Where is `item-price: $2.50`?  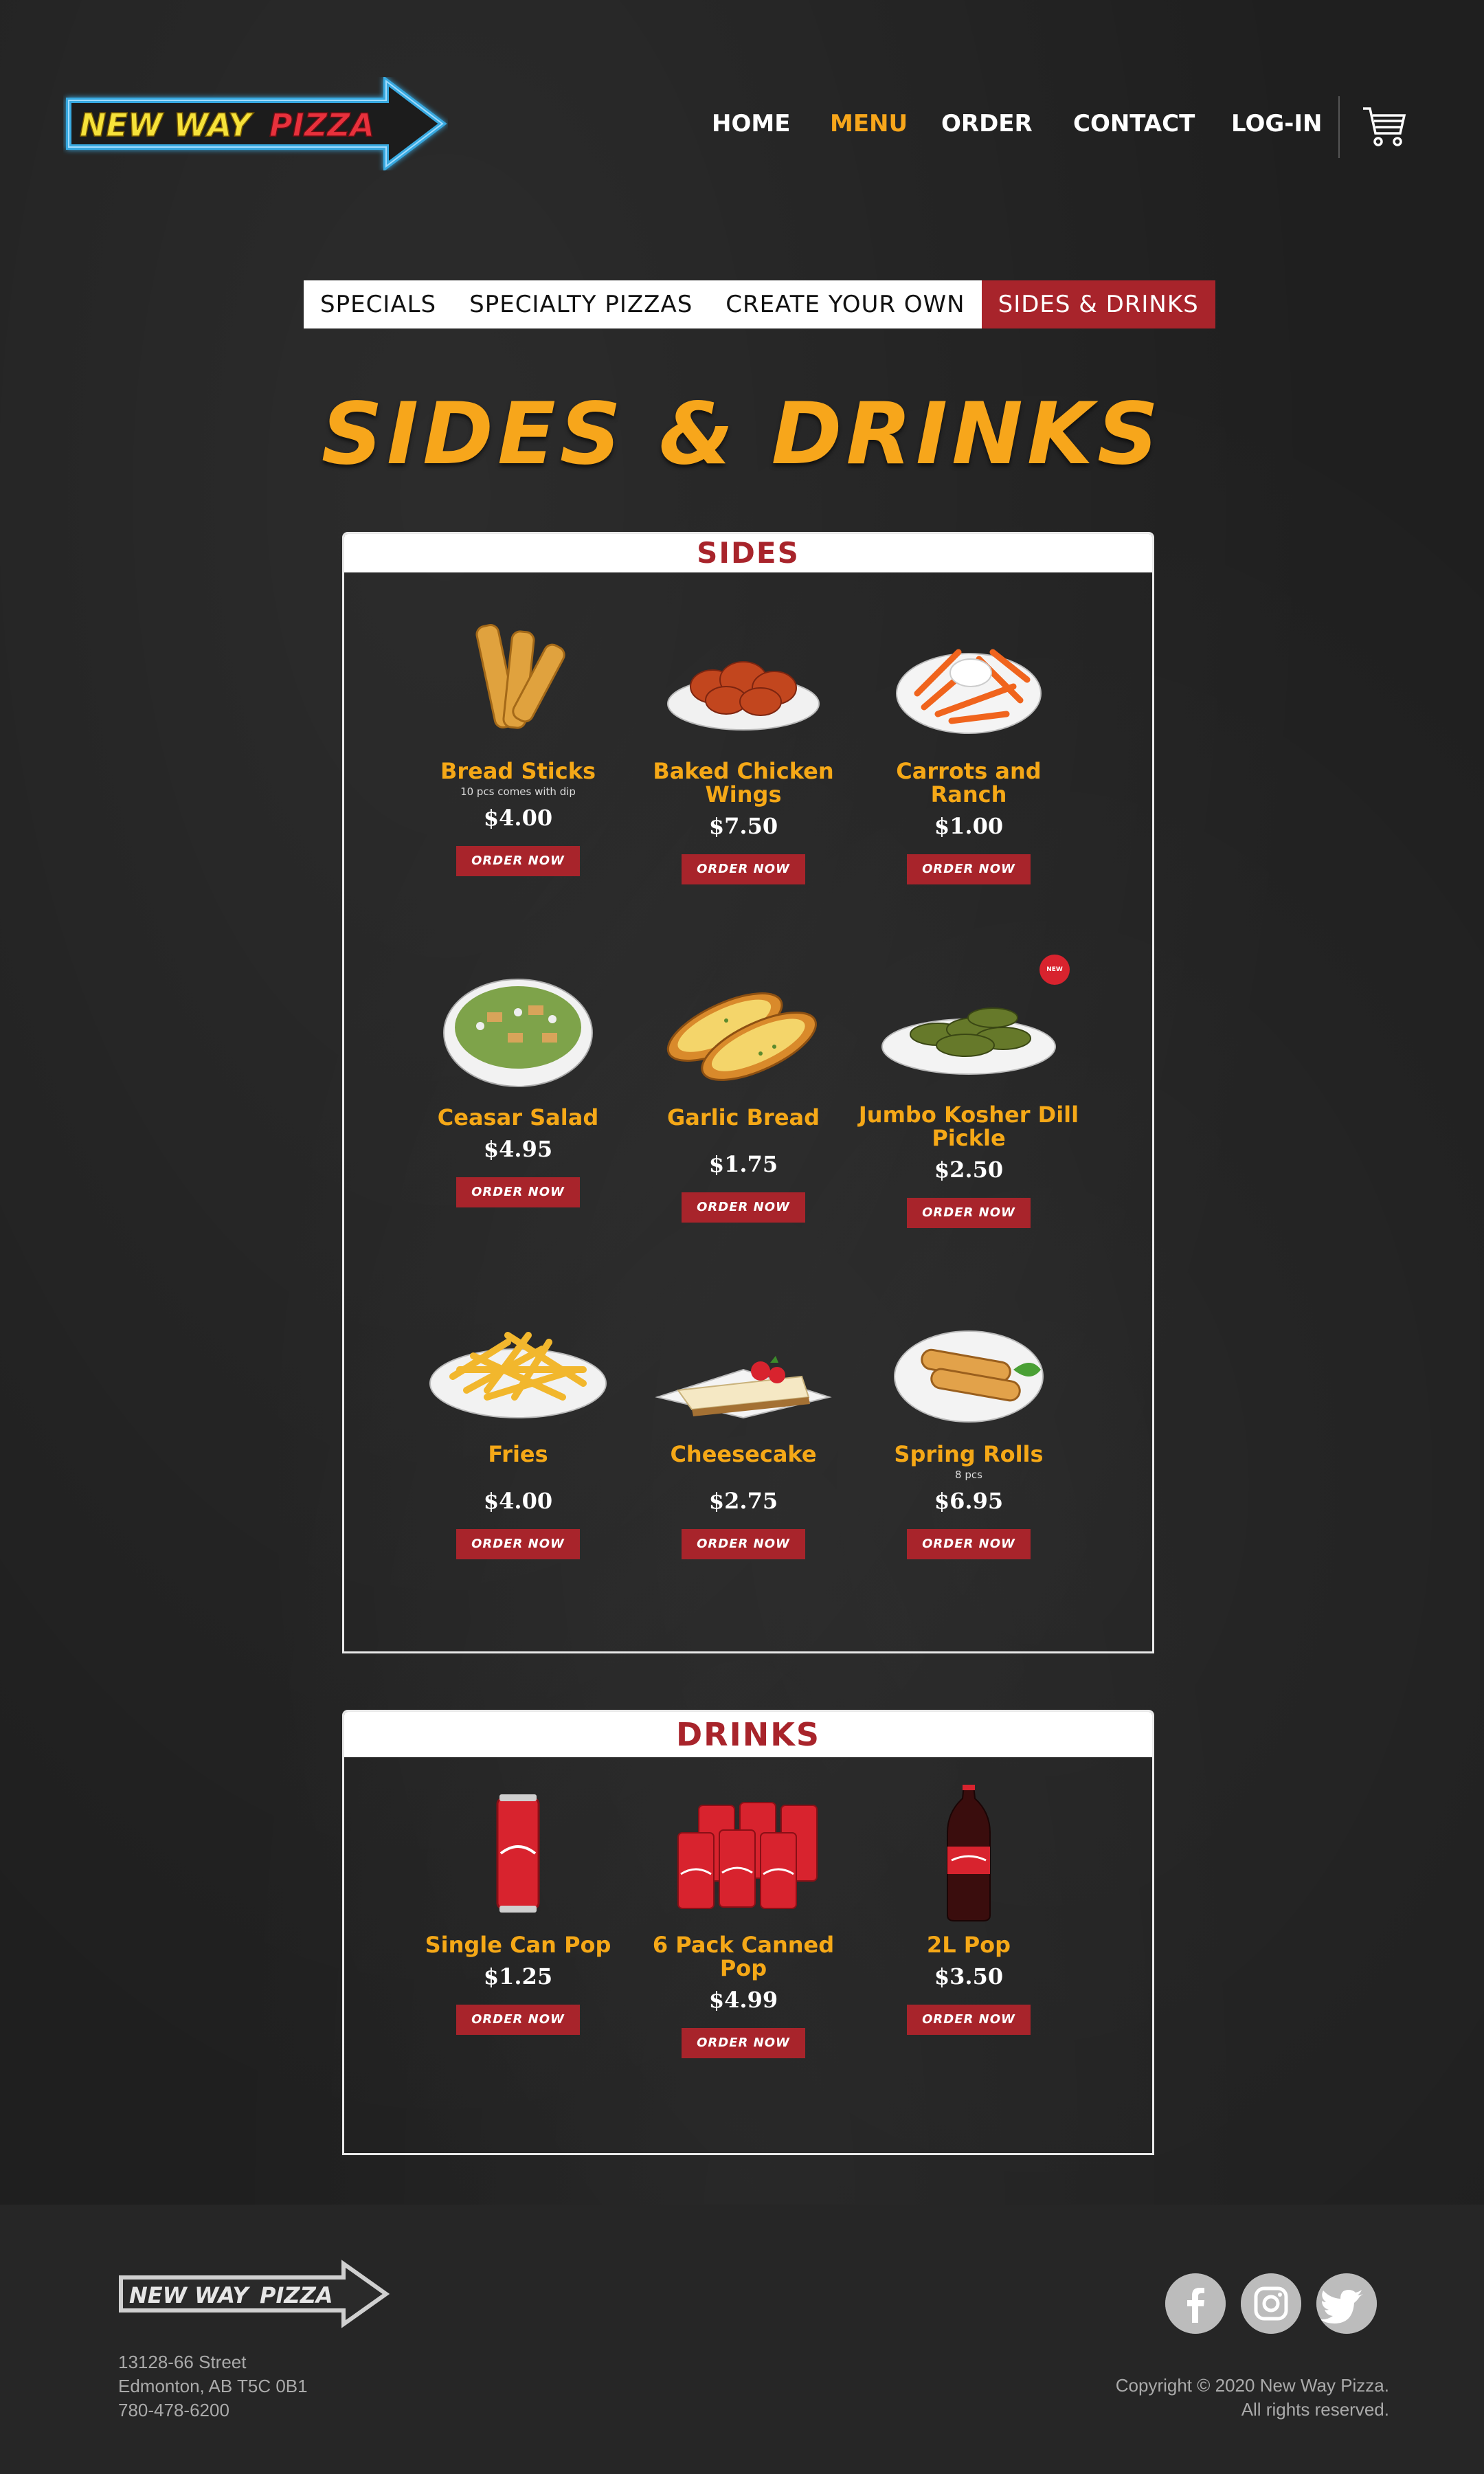
item-price: $2.50 is located at coordinates (969, 1170).